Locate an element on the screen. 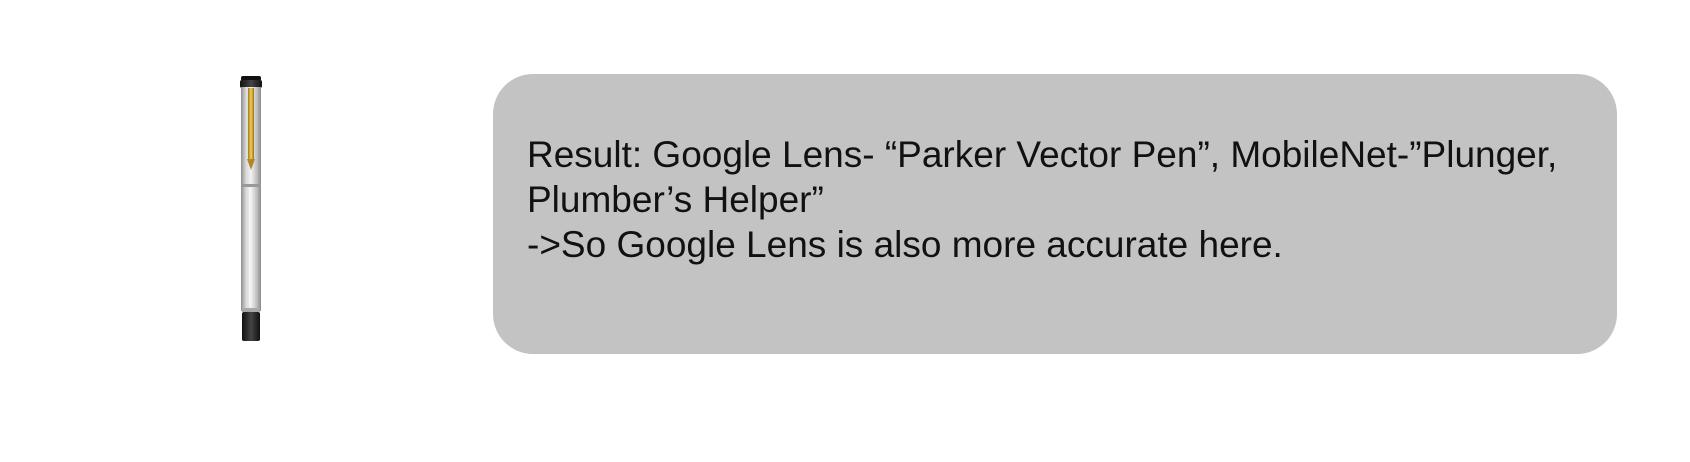 This screenshot has height=462, width=1690. pen-image is located at coordinates (250, 209).